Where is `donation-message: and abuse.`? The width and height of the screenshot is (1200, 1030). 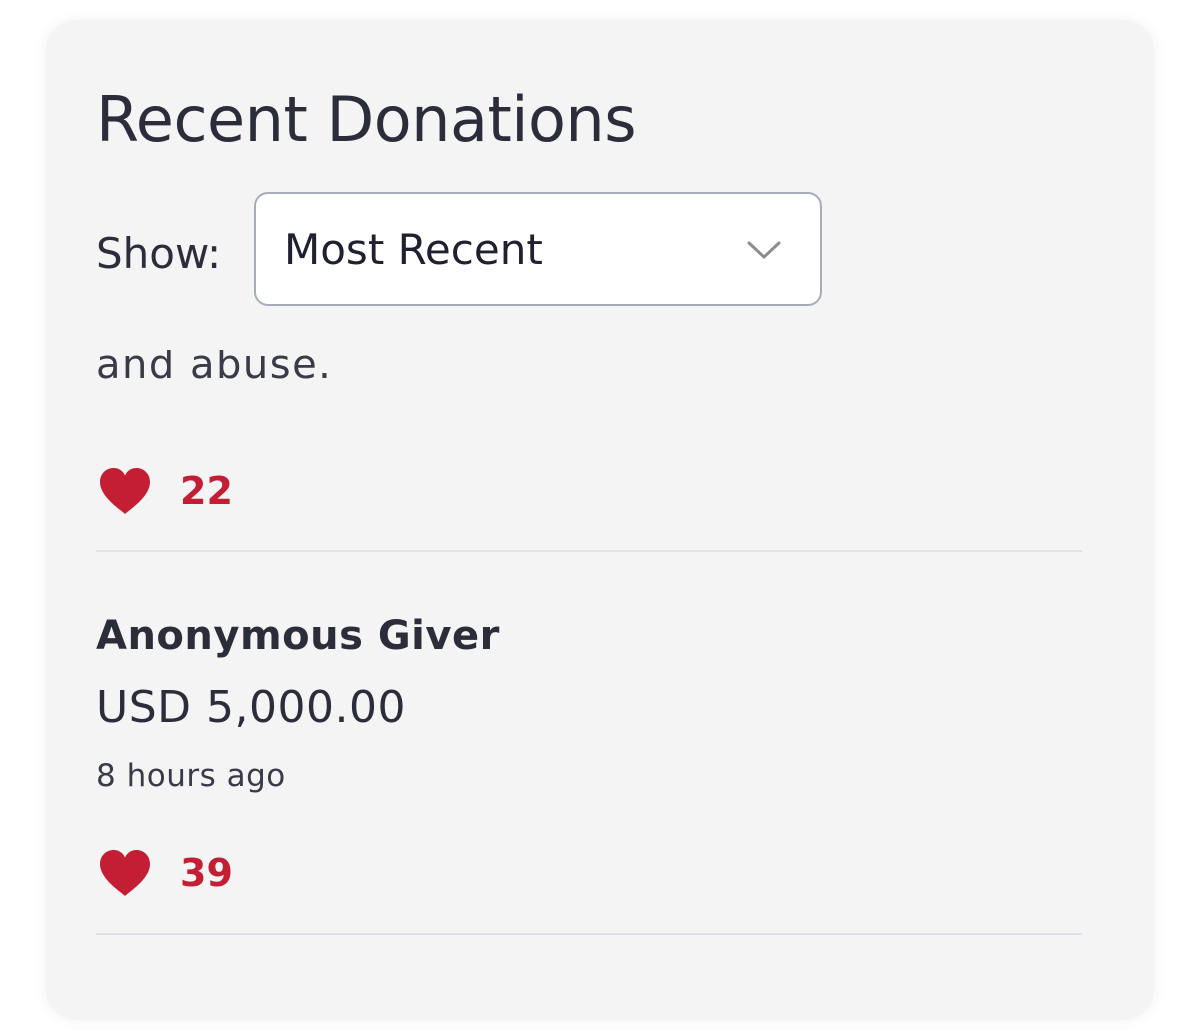 donation-message: and abuse. is located at coordinates (214, 369).